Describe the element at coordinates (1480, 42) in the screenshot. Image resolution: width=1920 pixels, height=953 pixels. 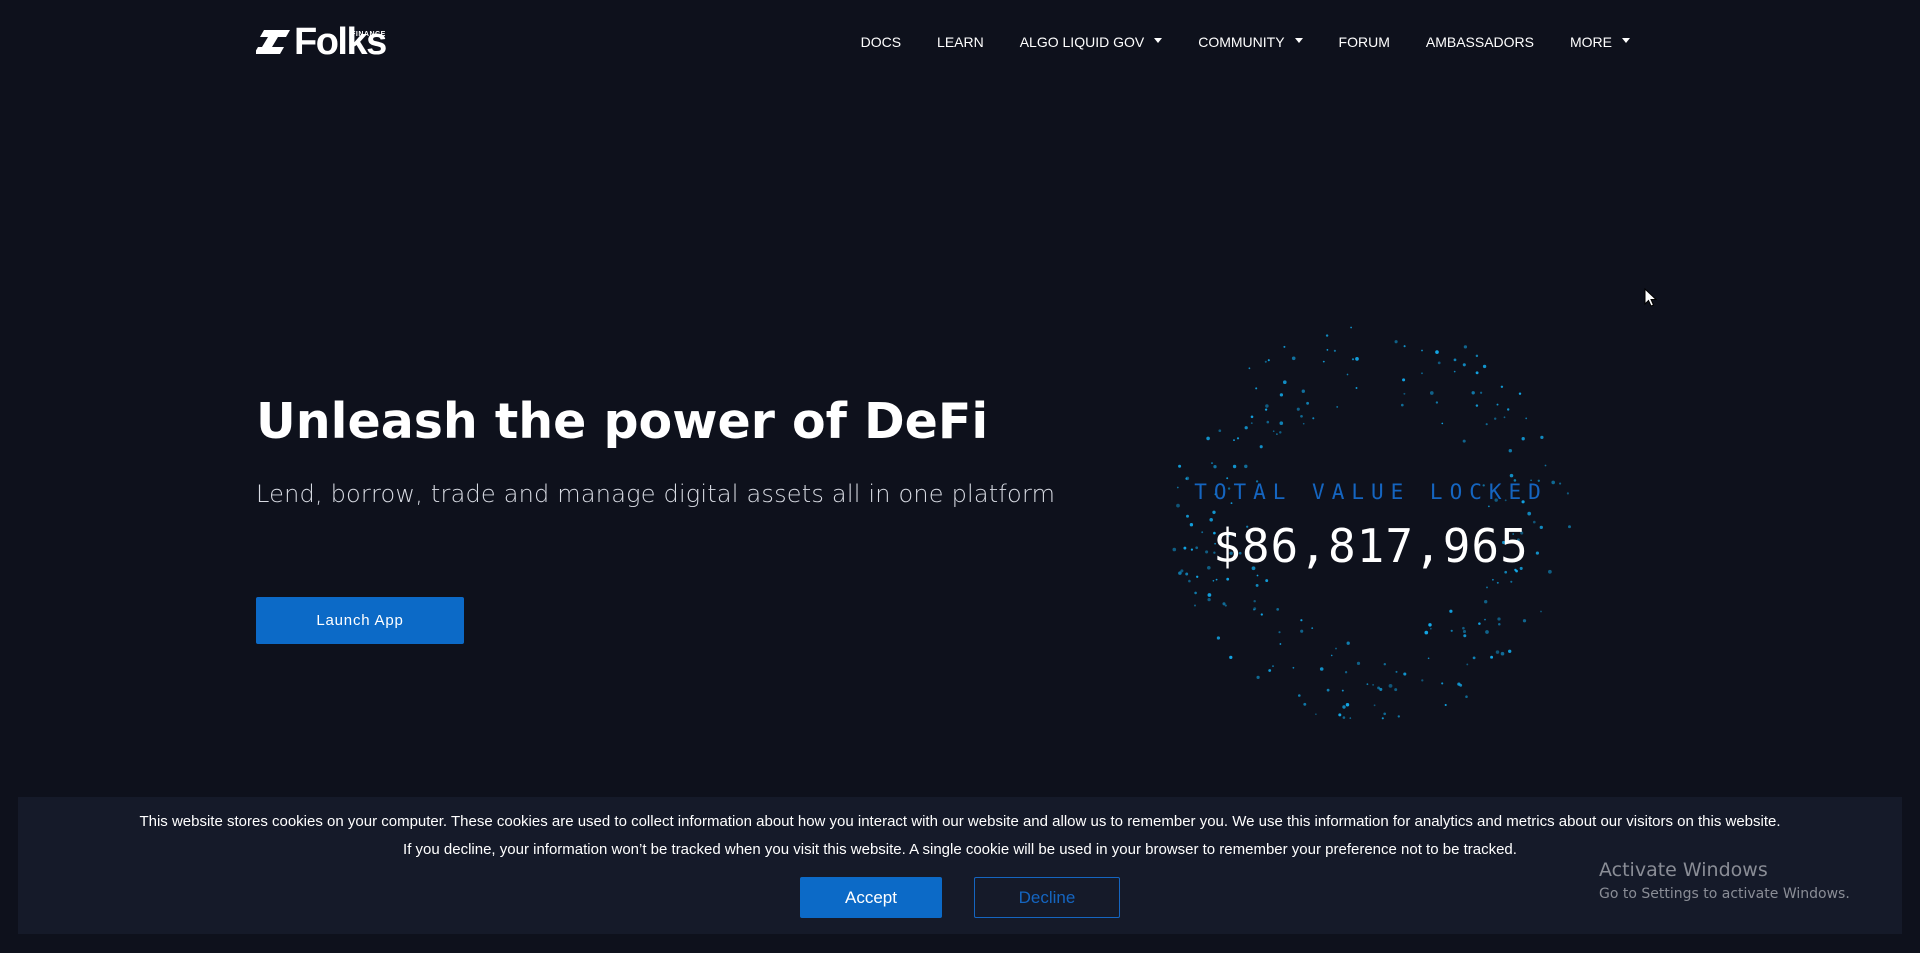
I see `nav-item-ambassadors: AMBASSADORS` at that location.